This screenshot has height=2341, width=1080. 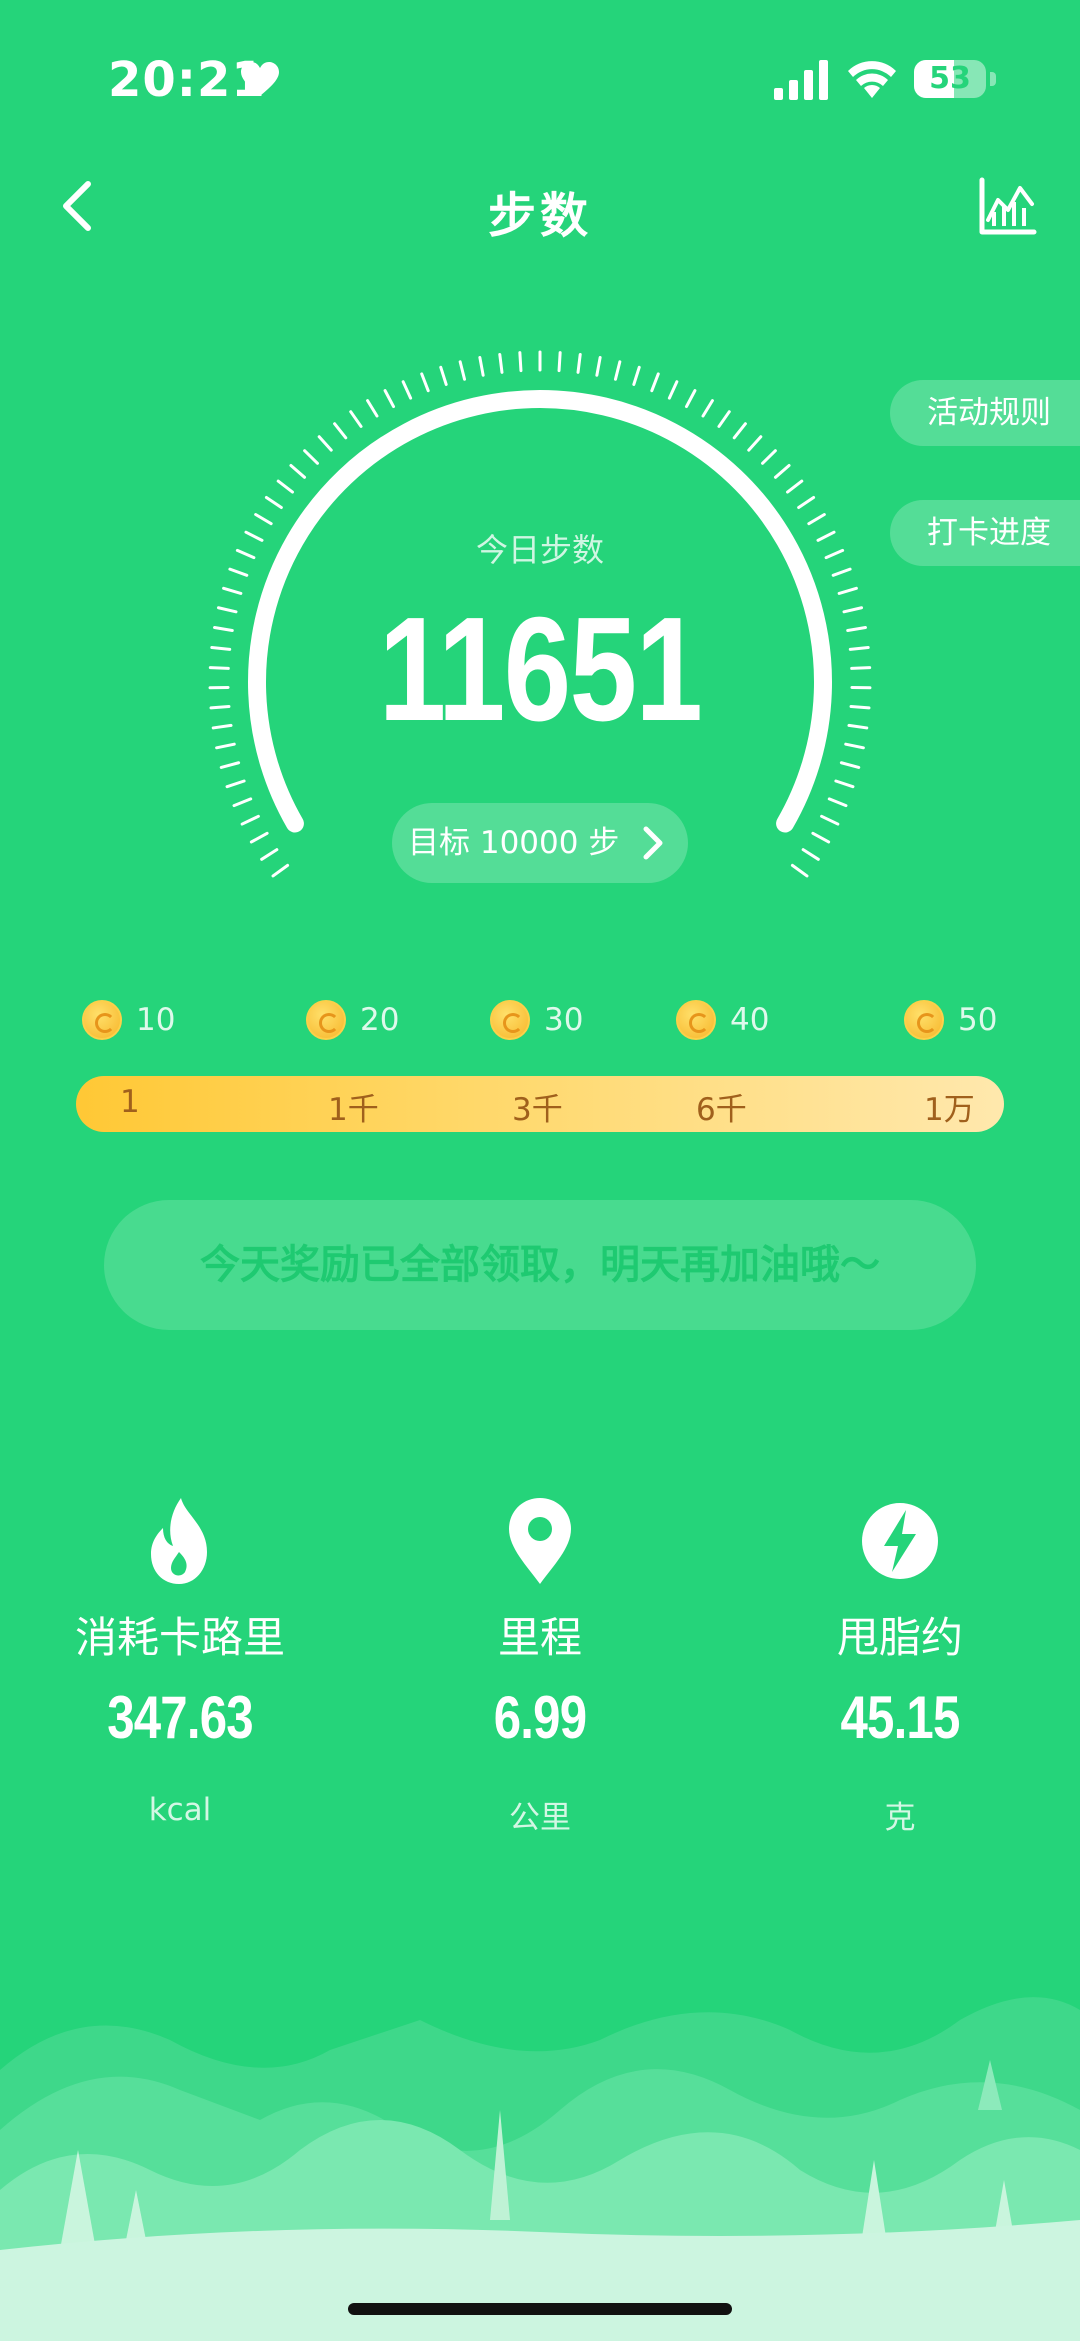 What do you see at coordinates (540, 2169) in the screenshot?
I see `mountain-landscape-illustration` at bounding box center [540, 2169].